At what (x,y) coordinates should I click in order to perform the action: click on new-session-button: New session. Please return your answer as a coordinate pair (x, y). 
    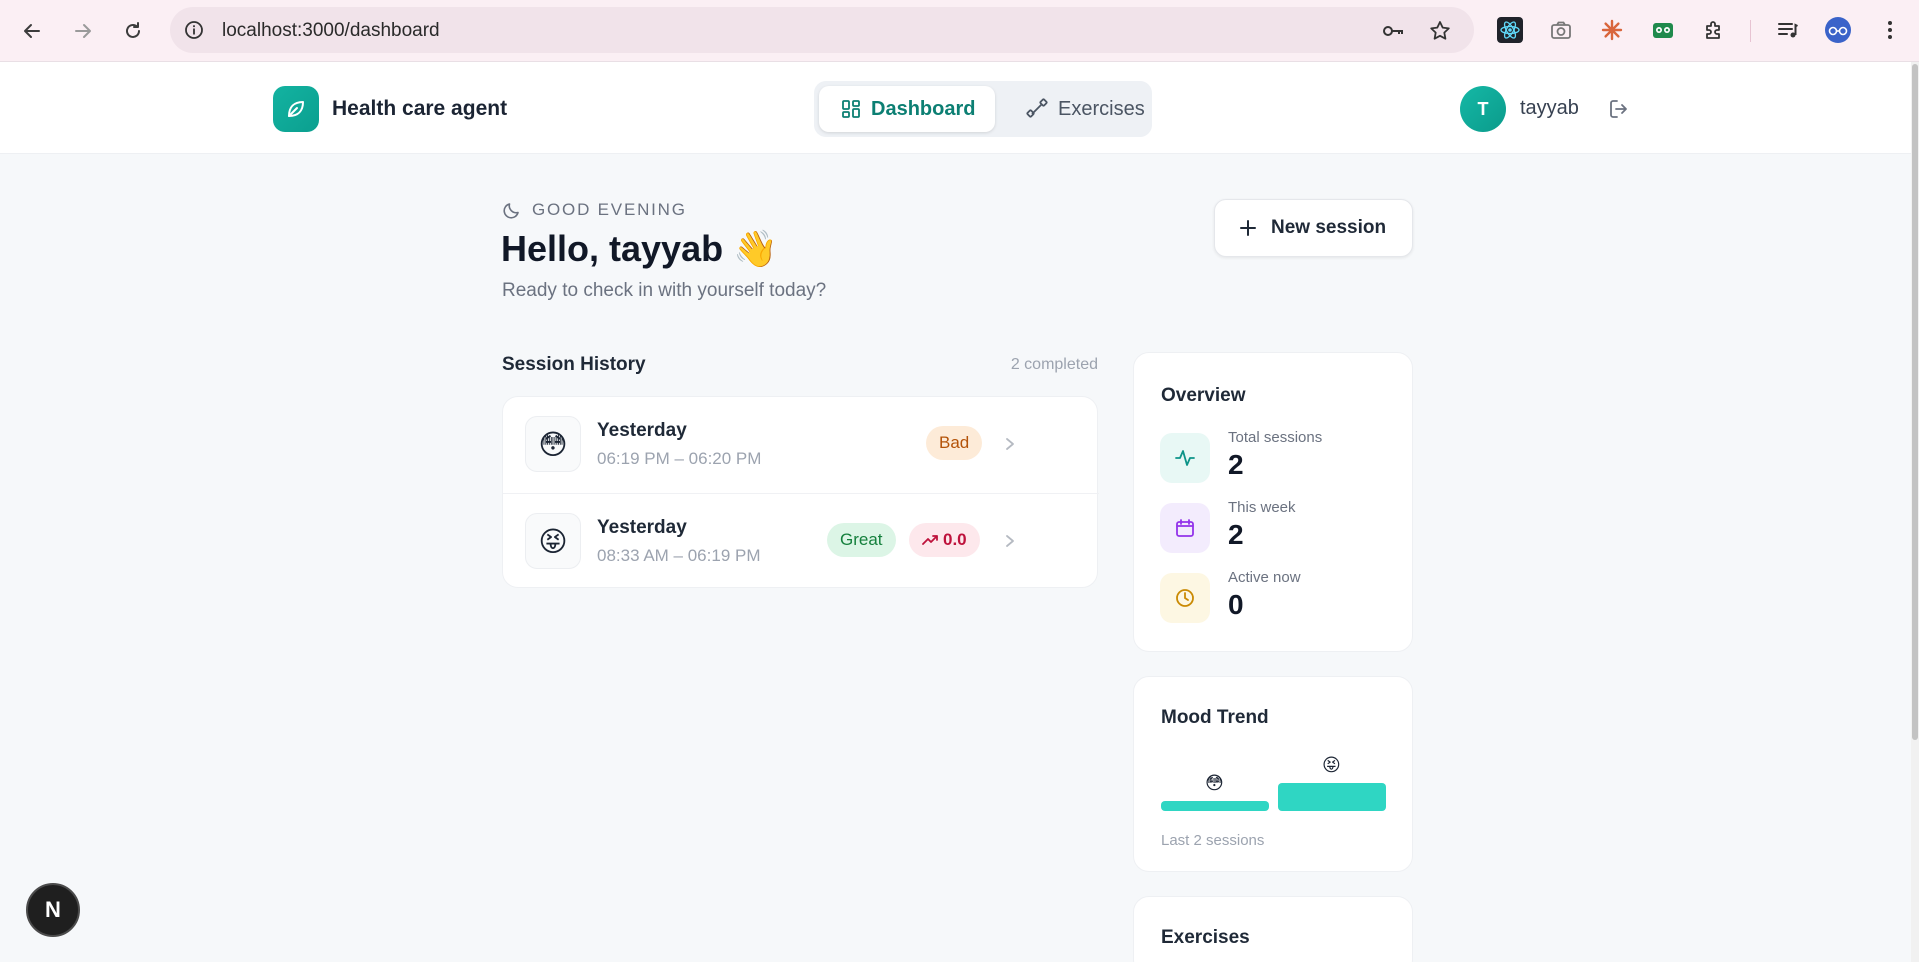
    Looking at the image, I should click on (1313, 228).